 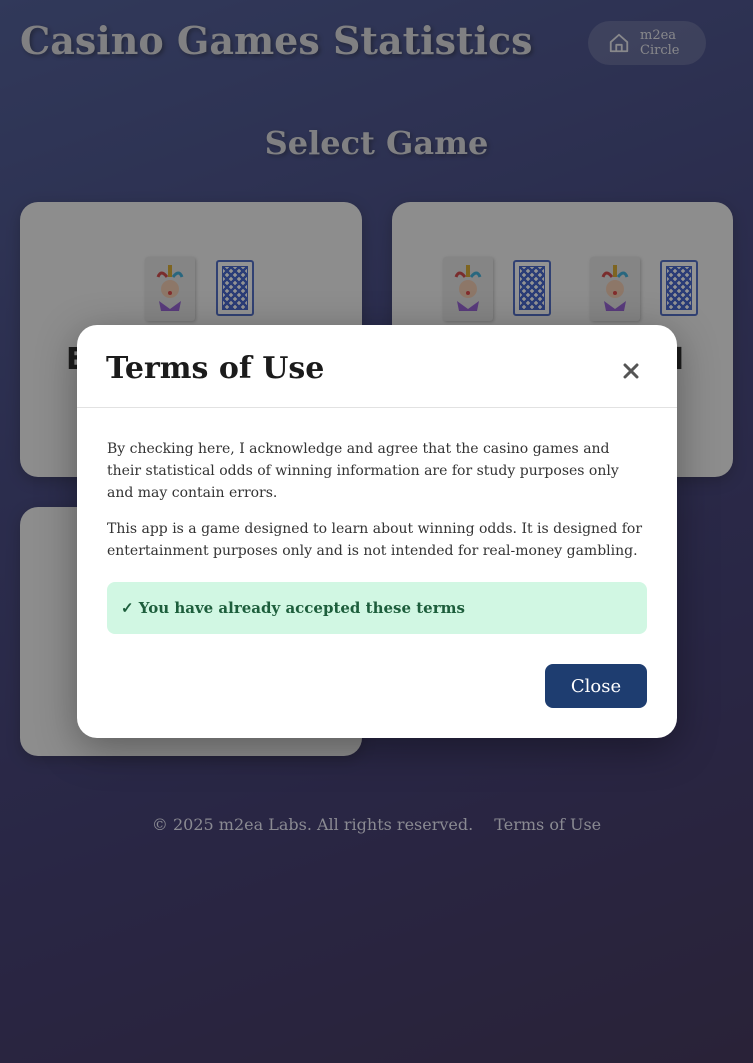 I want to click on modal-header: Terms of Use, so click(x=377, y=366).